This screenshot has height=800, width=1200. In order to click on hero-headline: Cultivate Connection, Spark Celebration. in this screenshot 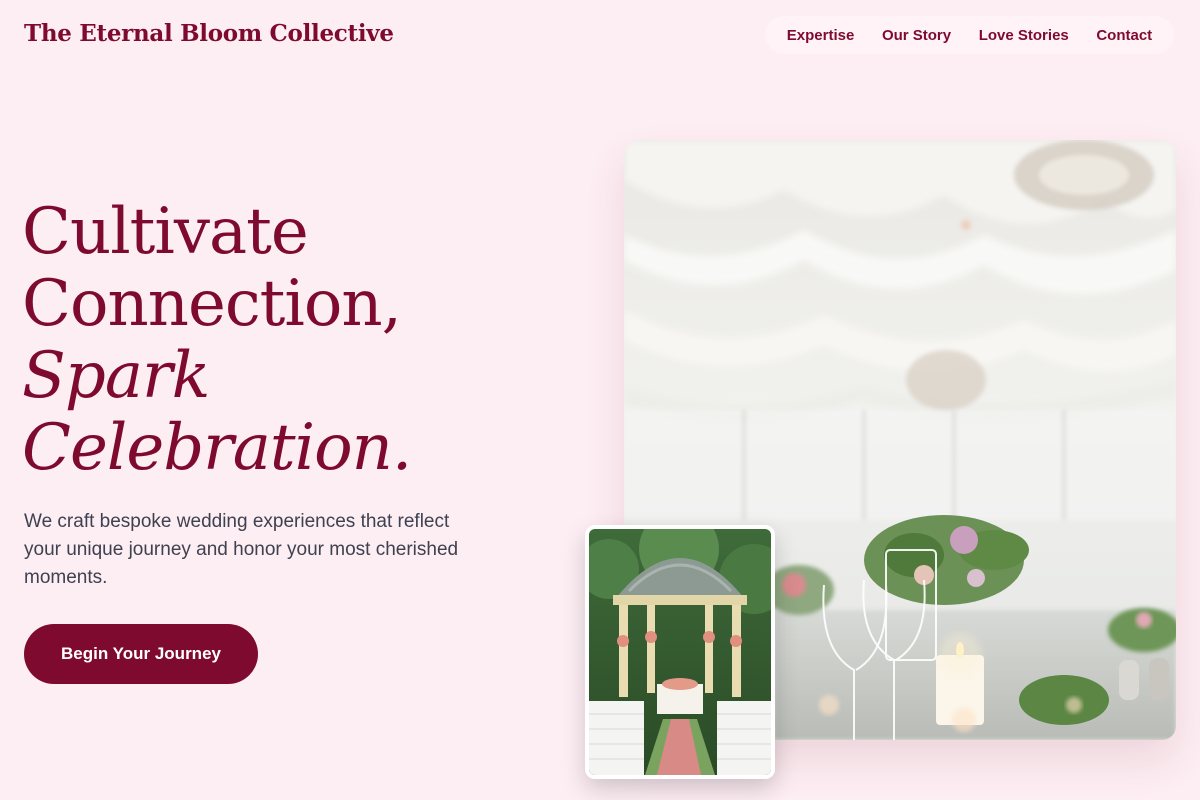, I will do `click(217, 340)`.